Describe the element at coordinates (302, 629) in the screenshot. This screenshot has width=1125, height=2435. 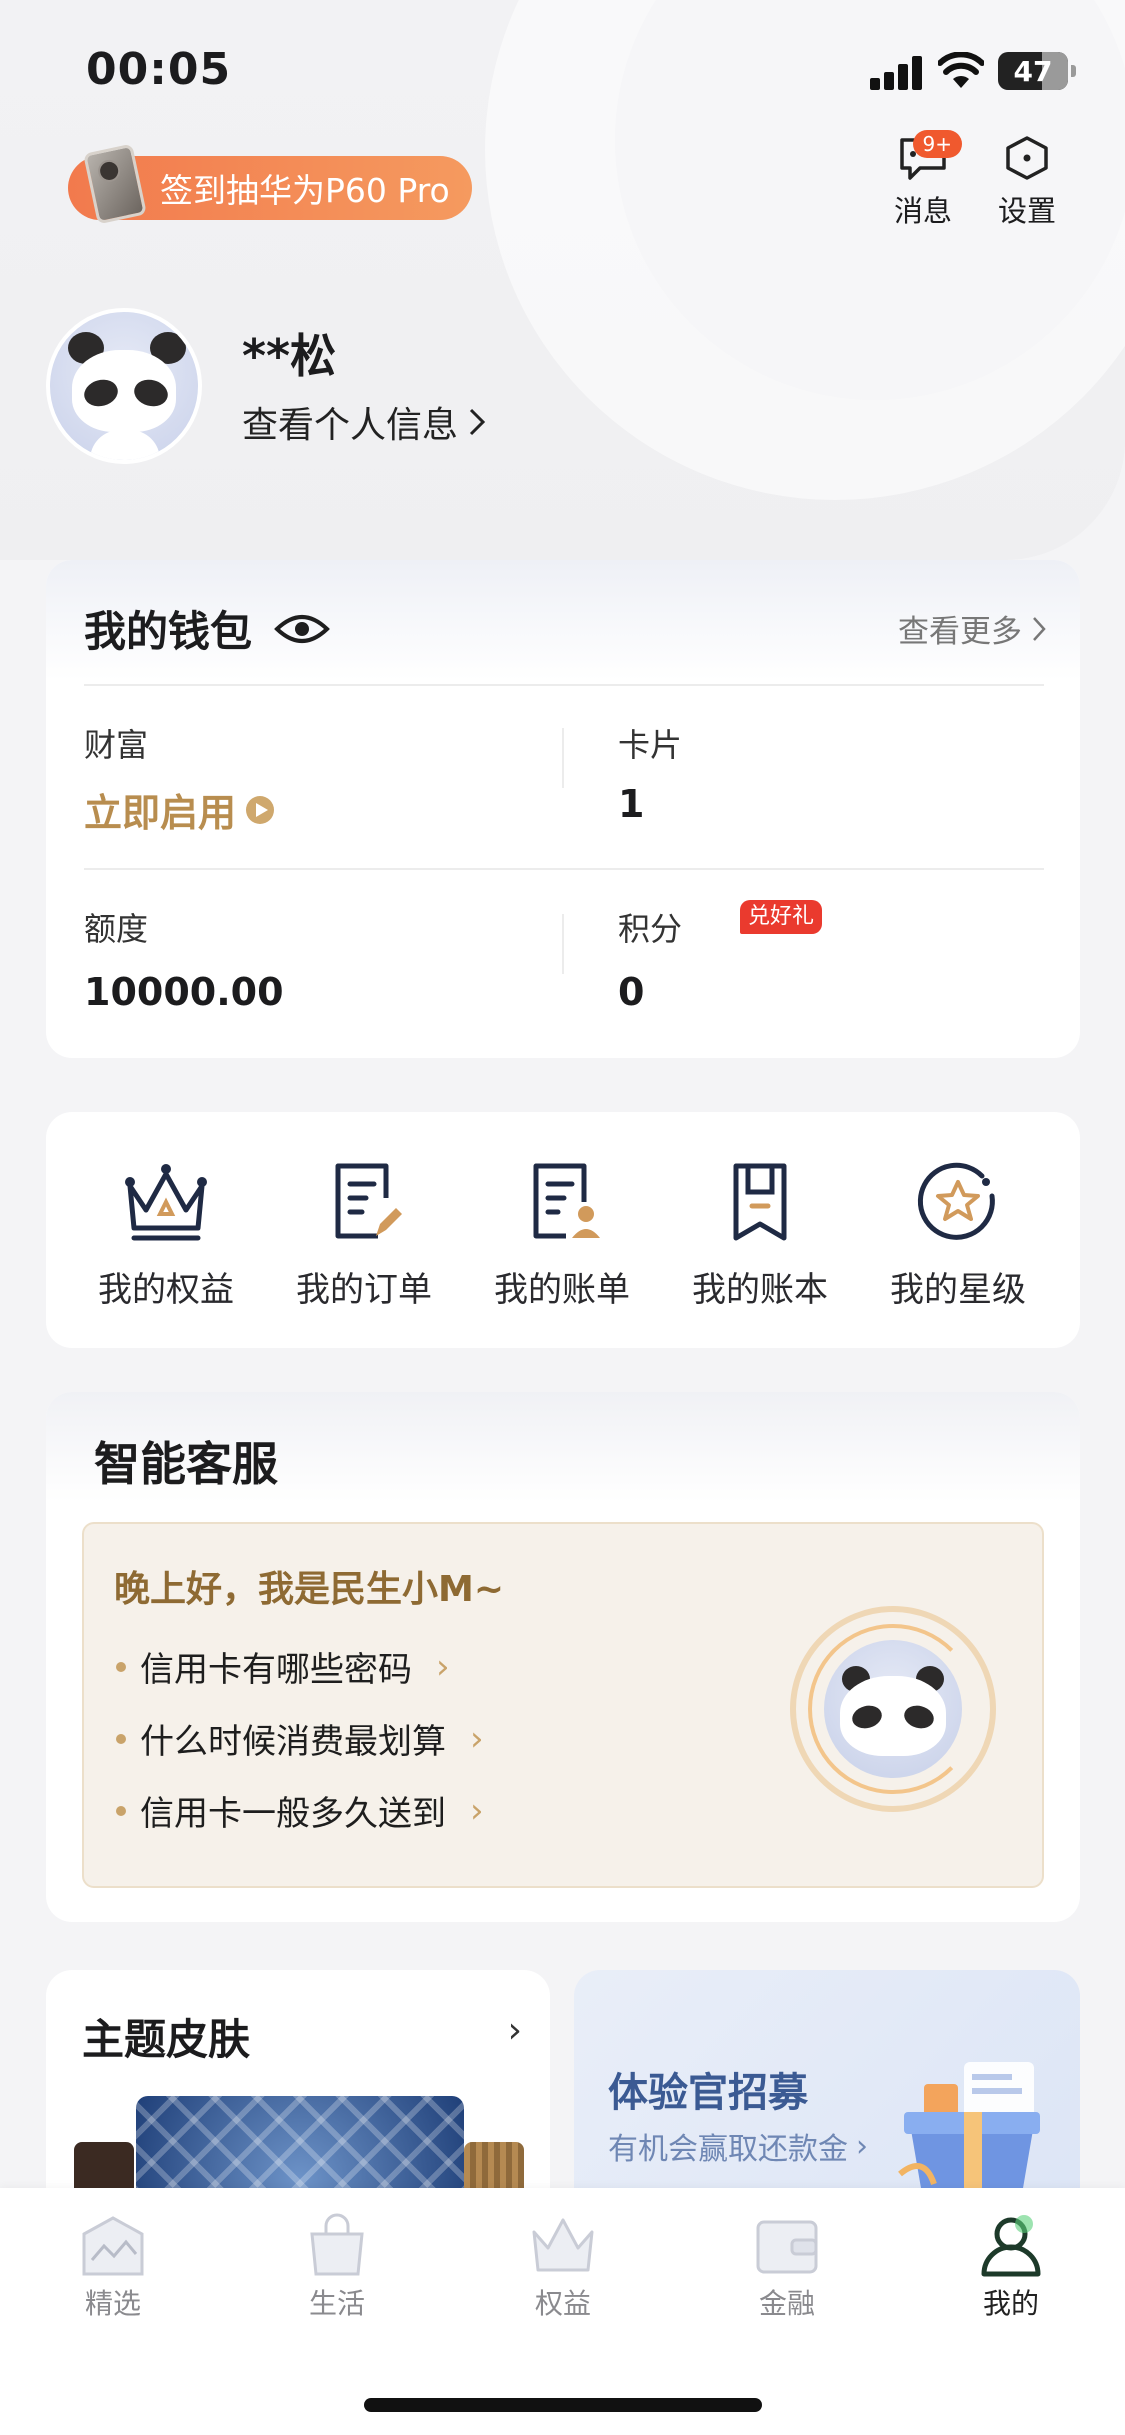
I see `eye-icon` at that location.